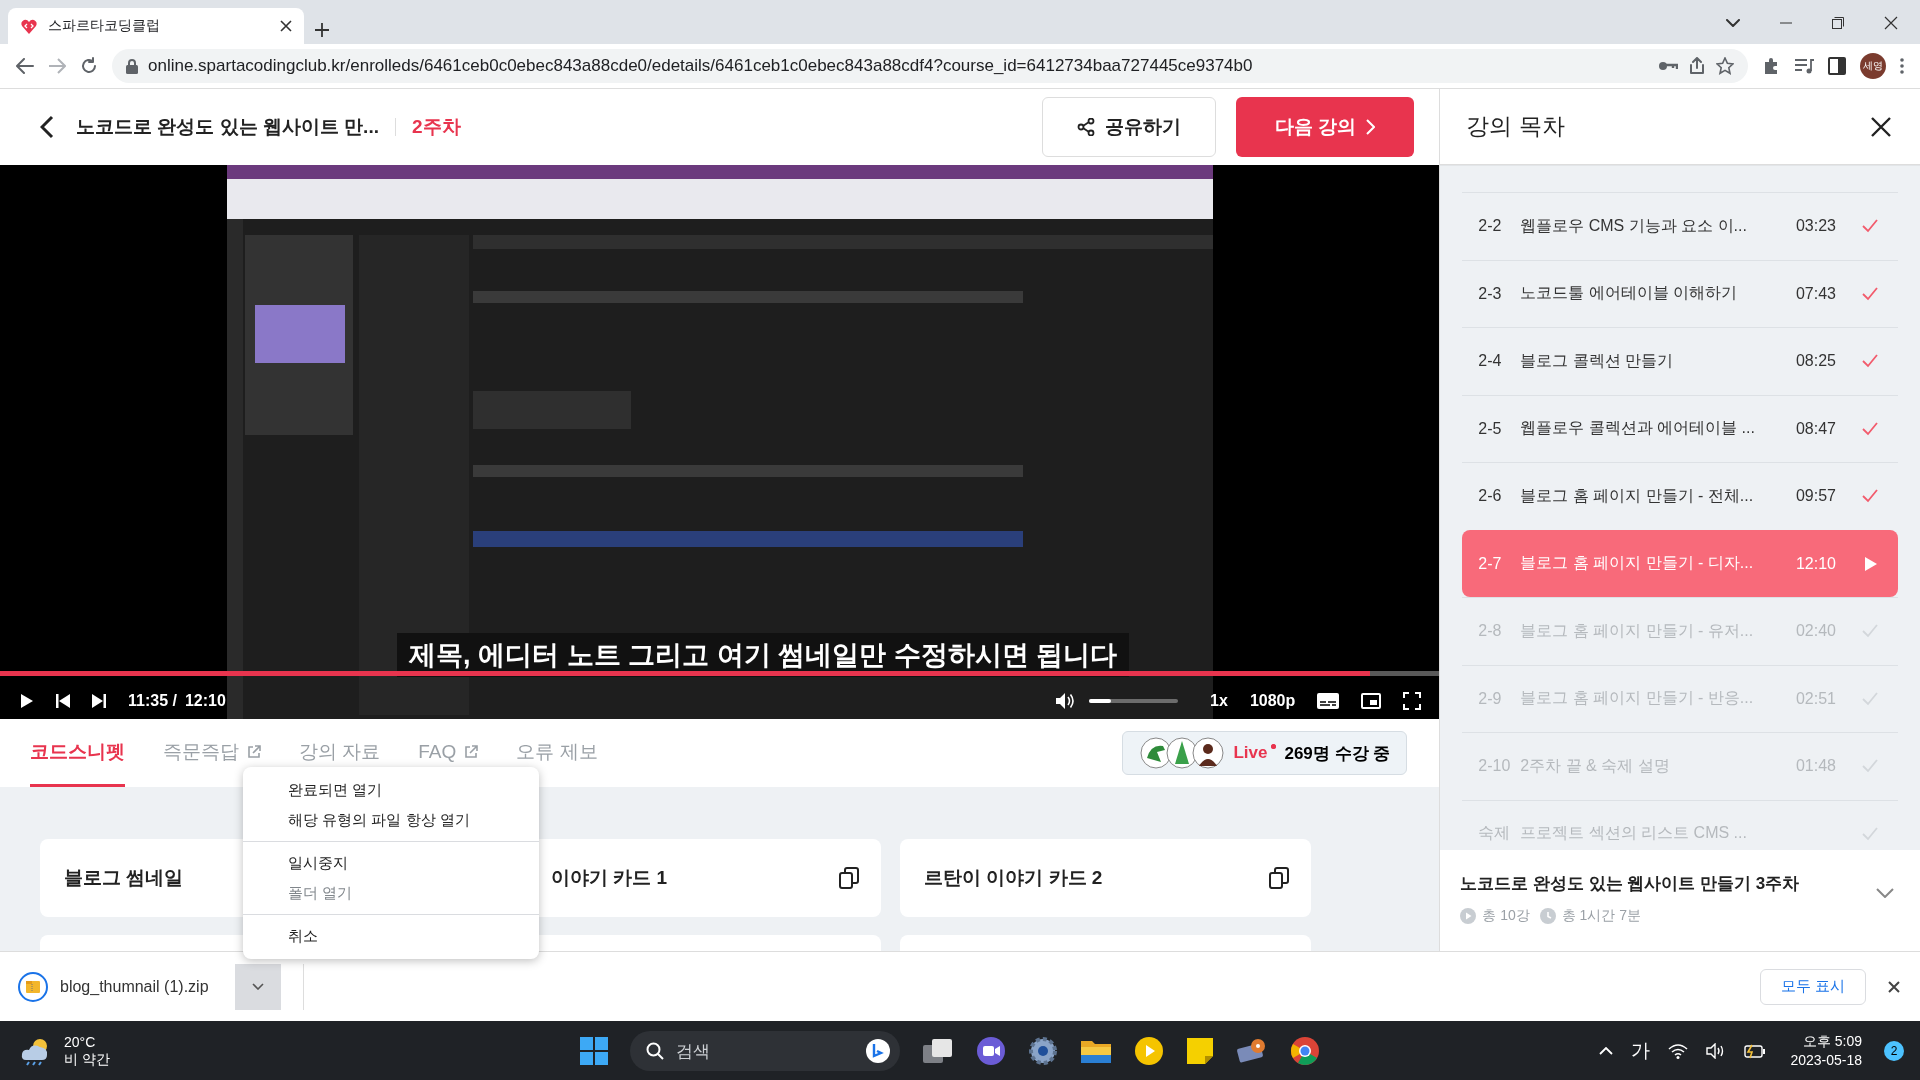 The height and width of the screenshot is (1080, 1920). I want to click on lesson-duration: 09:57, so click(1815, 496).